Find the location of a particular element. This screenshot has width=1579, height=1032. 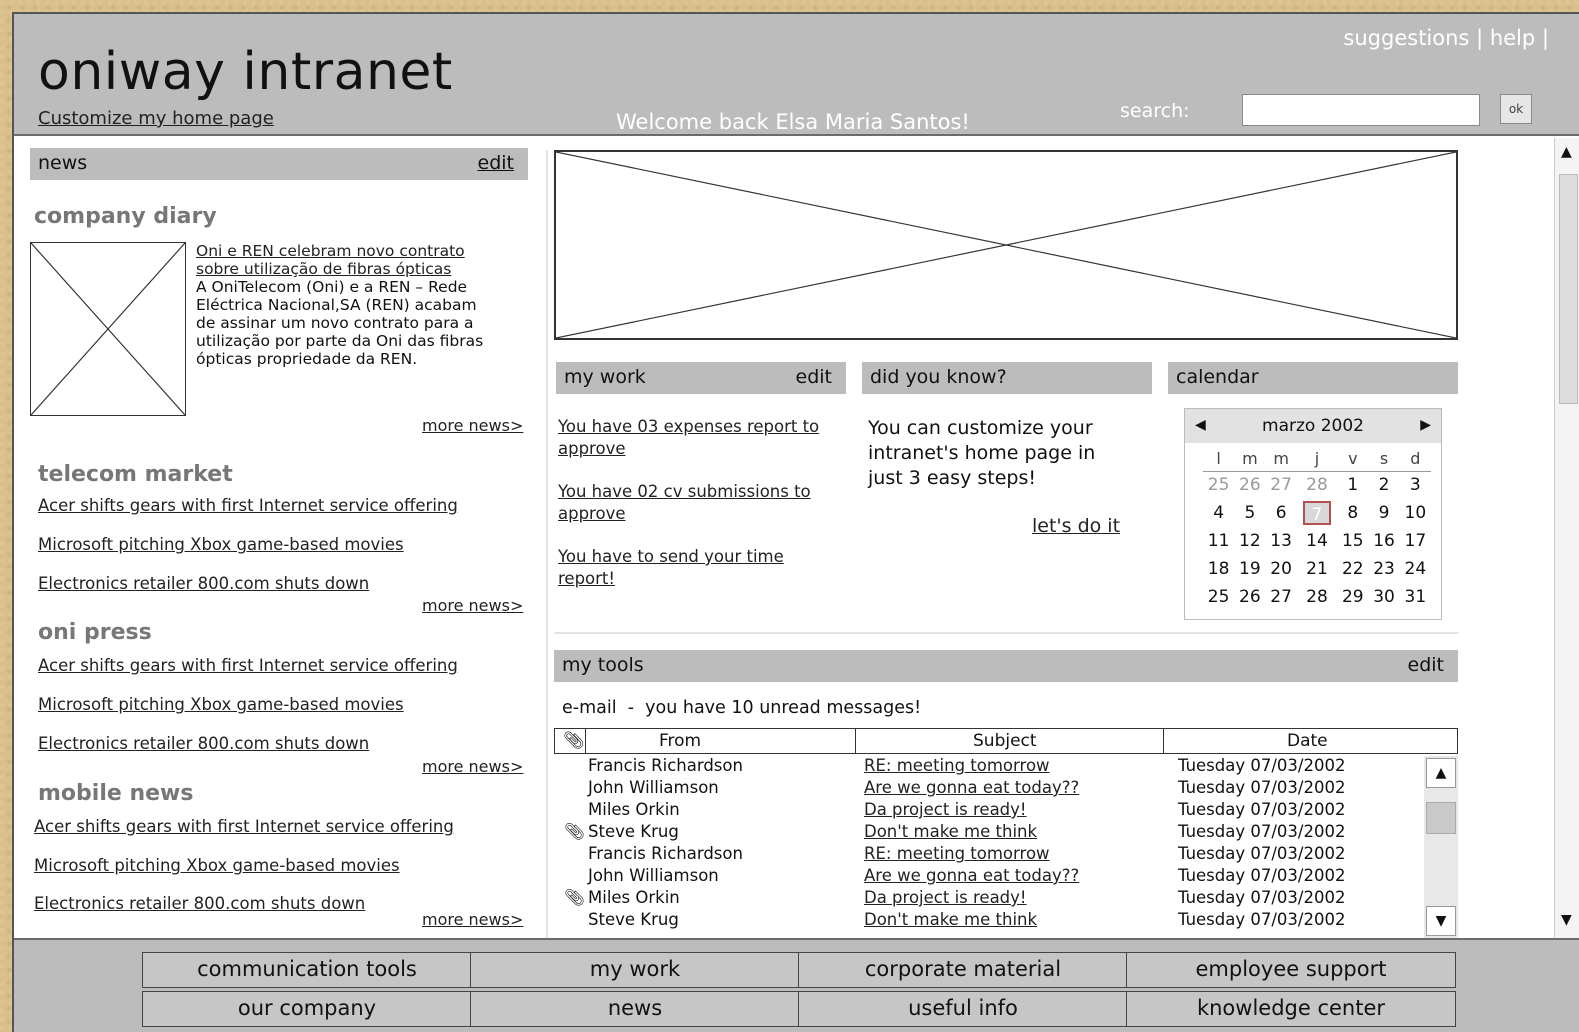

email-scrollbar: ▲ ▼ is located at coordinates (1441, 847).